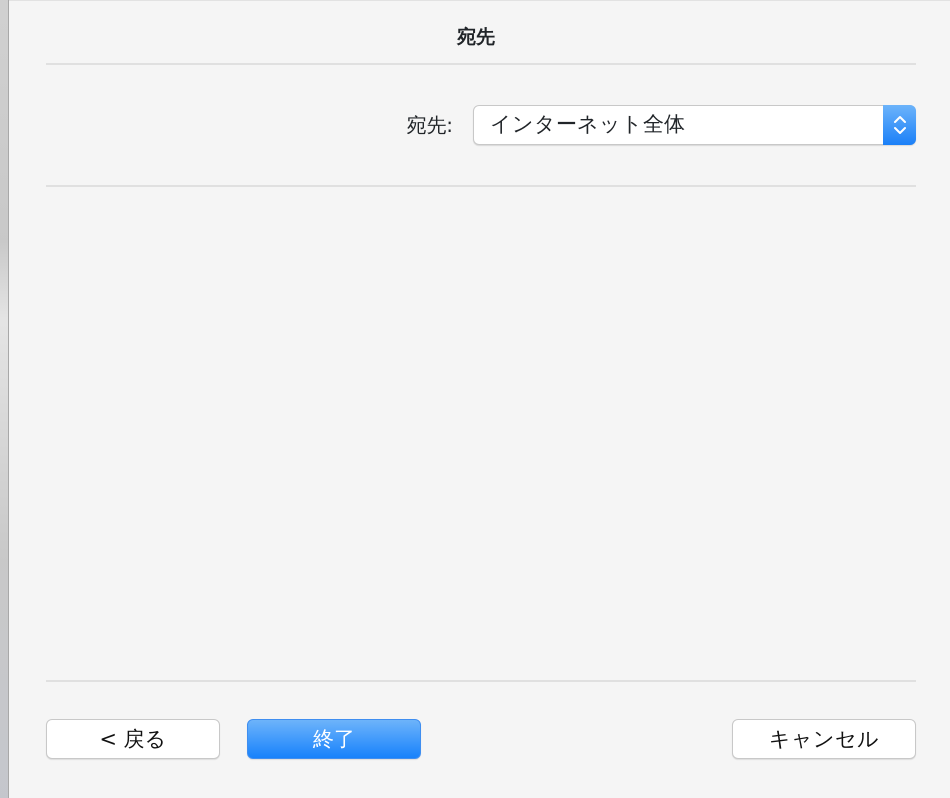  I want to click on destination-label: 宛先:, so click(429, 125).